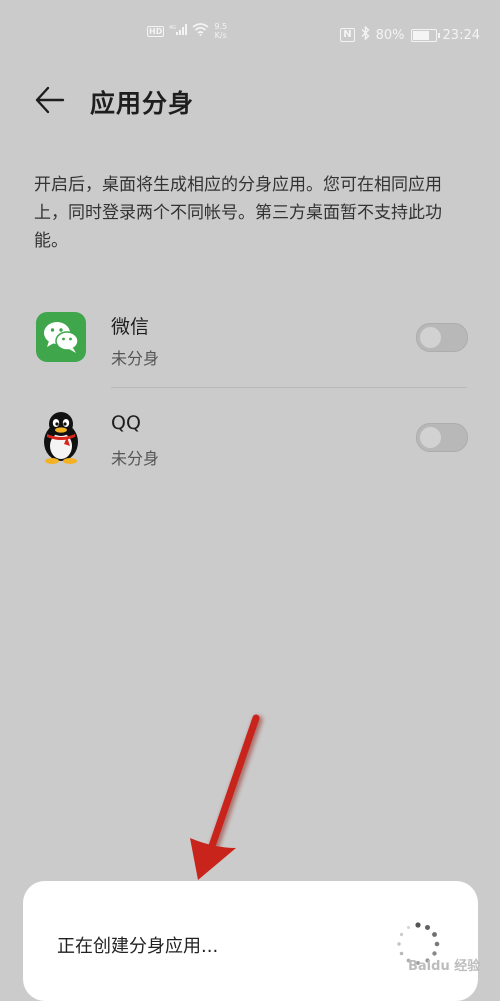 The width and height of the screenshot is (500, 1001). I want to click on page-title: 应用分身, so click(142, 103).